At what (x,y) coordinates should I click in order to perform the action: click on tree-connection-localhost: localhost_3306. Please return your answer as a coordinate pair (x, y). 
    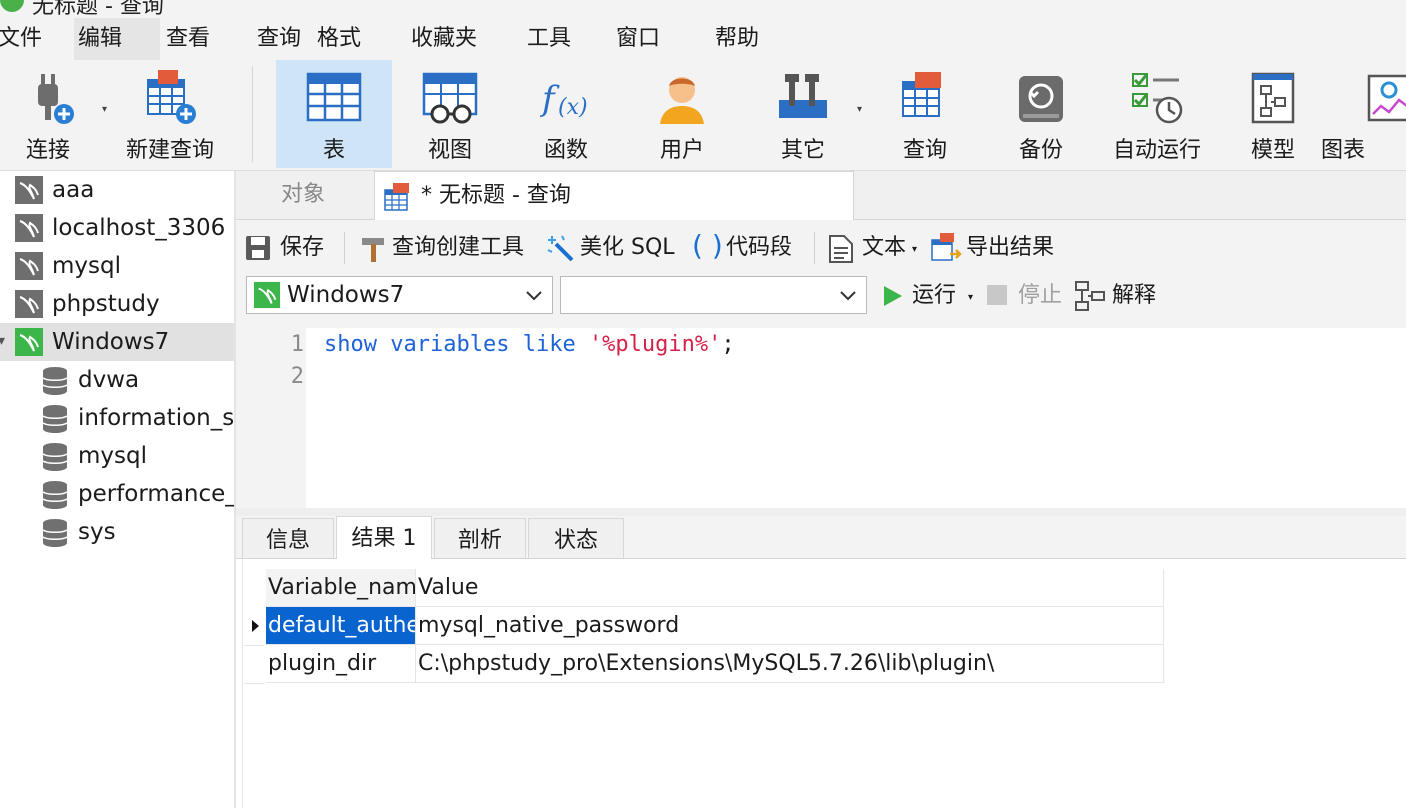
    Looking at the image, I should click on (117, 228).